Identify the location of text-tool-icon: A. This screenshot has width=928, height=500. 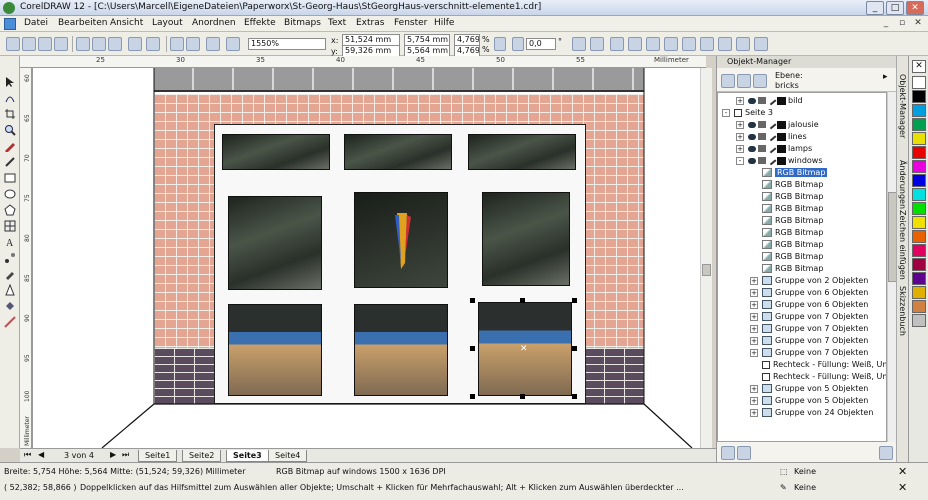
(10, 242).